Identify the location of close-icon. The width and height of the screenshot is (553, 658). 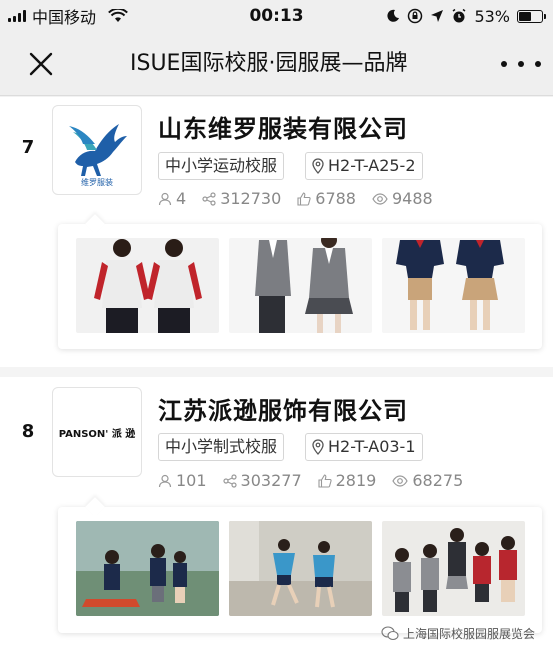
(41, 63).